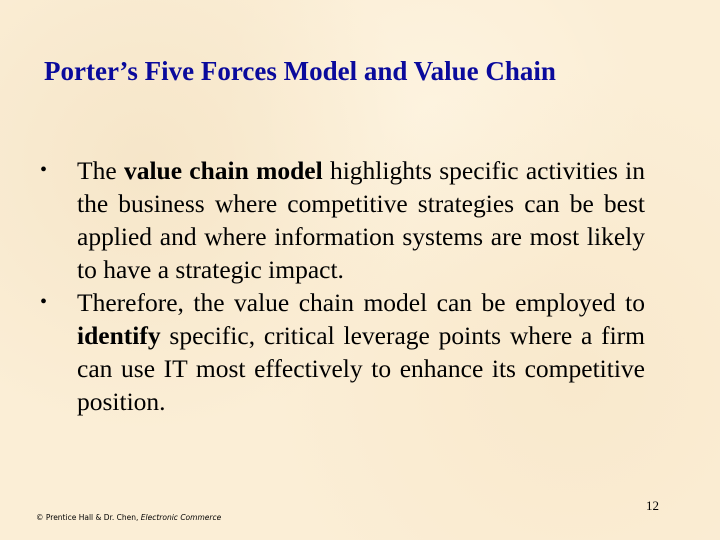 This screenshot has width=720, height=540. What do you see at coordinates (100, 170) in the screenshot?
I see `bullet-text: The` at bounding box center [100, 170].